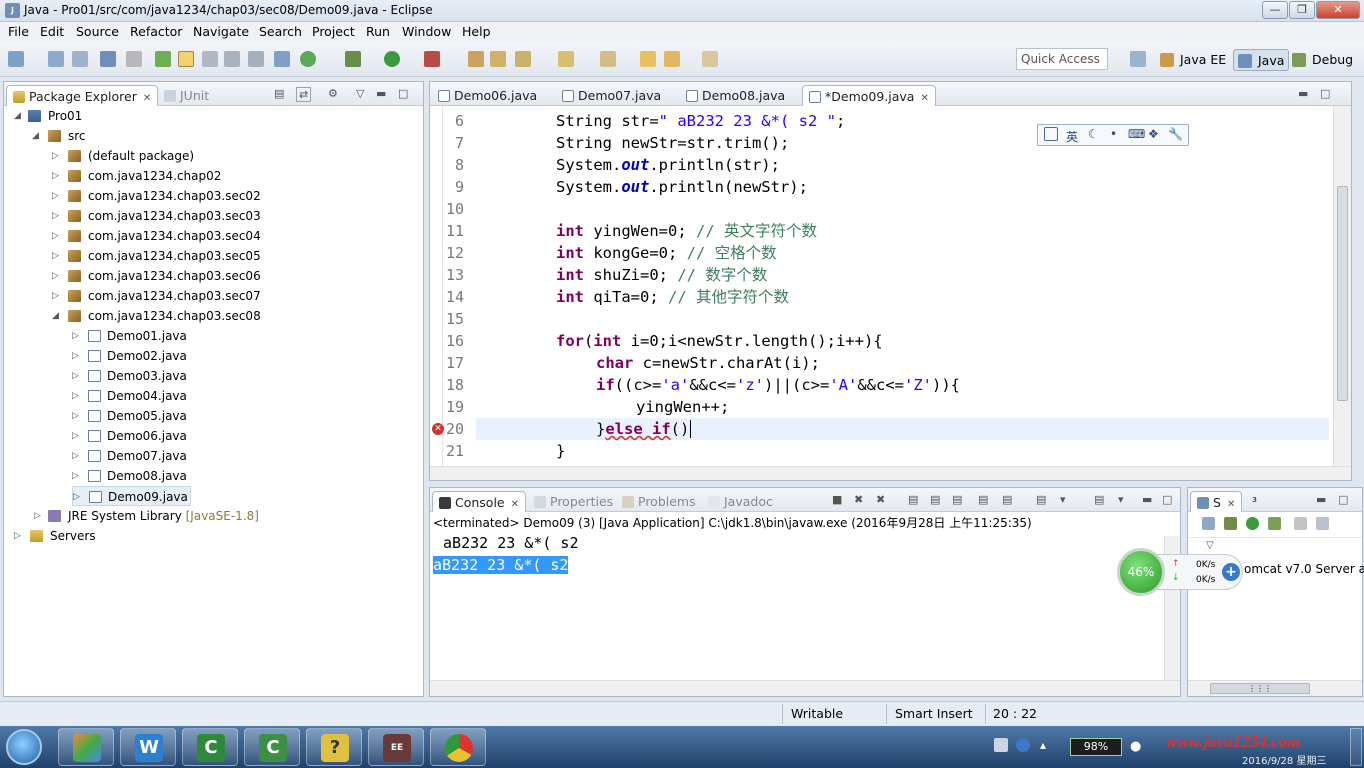 The width and height of the screenshot is (1364, 768). I want to click on editor-horizontal-scrollbar, so click(890, 473).